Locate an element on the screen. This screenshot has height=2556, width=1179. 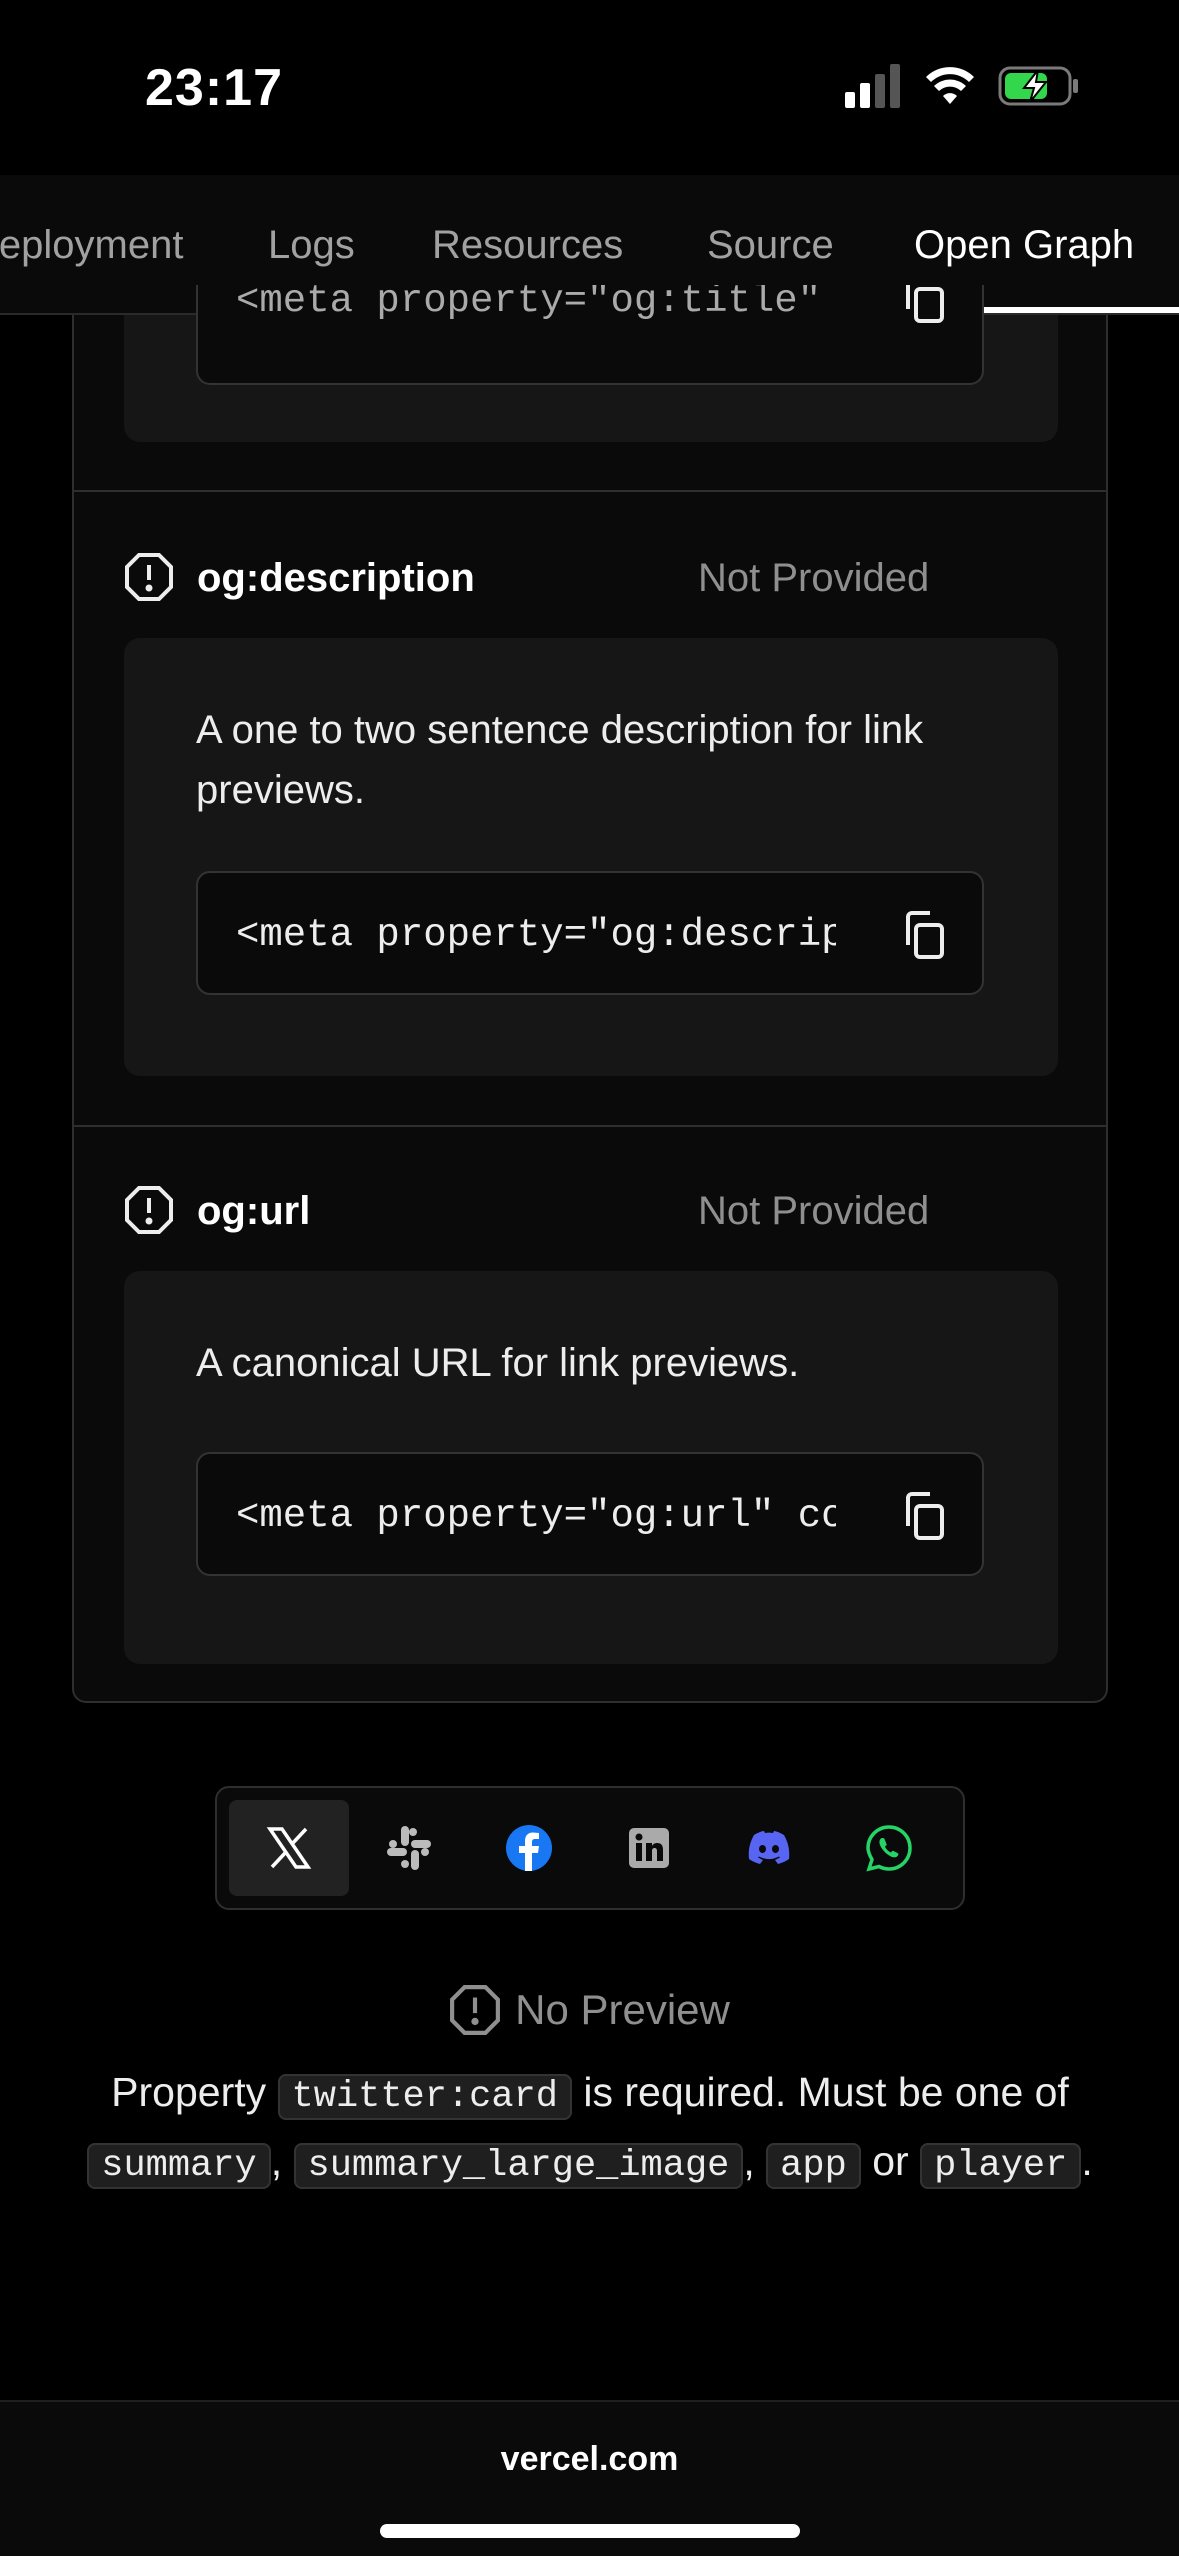
note-or: or is located at coordinates (890, 2161).